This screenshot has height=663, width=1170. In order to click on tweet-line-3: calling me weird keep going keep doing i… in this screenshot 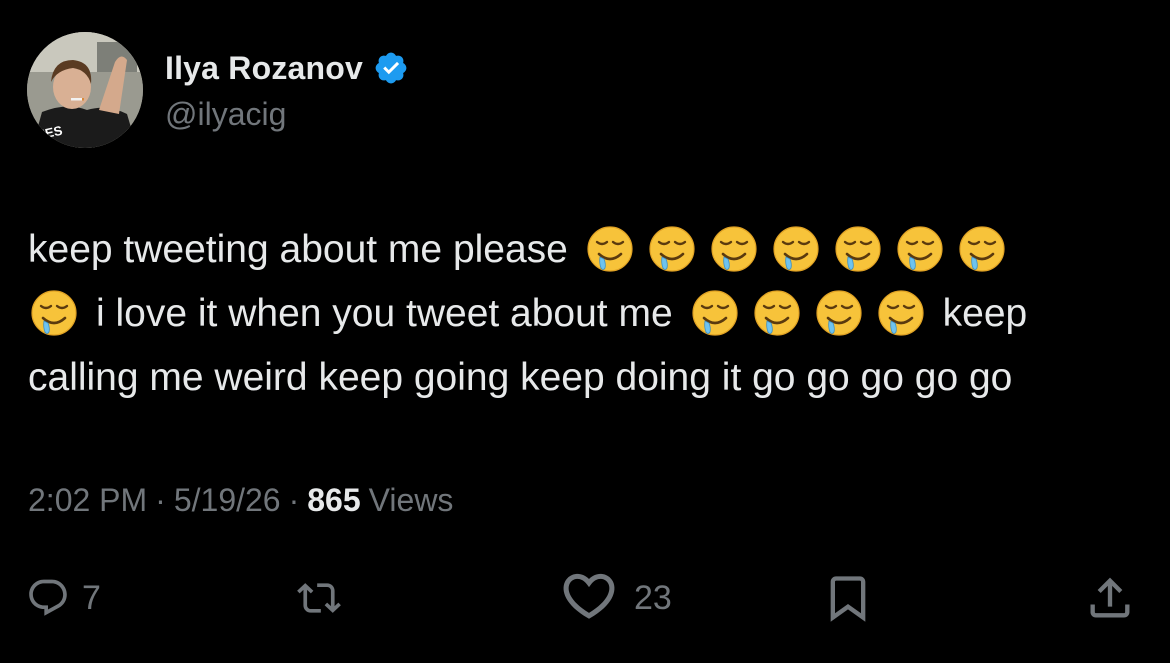, I will do `click(588, 378)`.